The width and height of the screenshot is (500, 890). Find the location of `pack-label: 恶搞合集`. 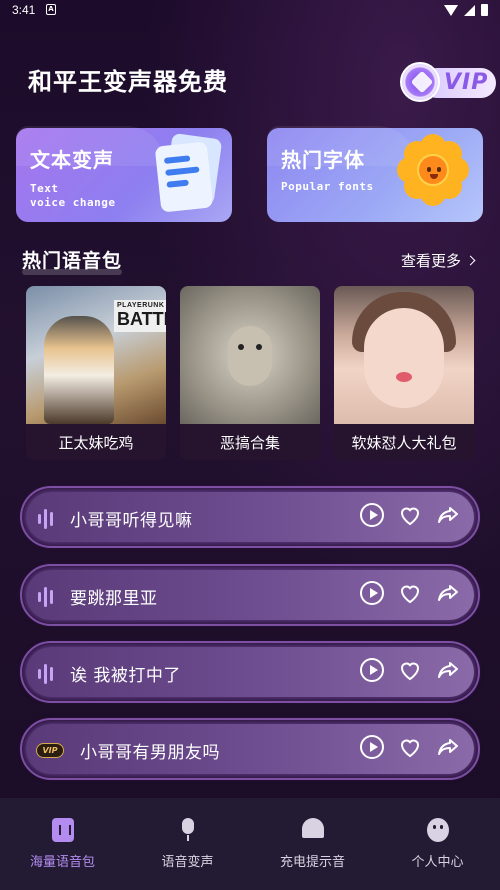

pack-label: 恶搞合集 is located at coordinates (249, 443).